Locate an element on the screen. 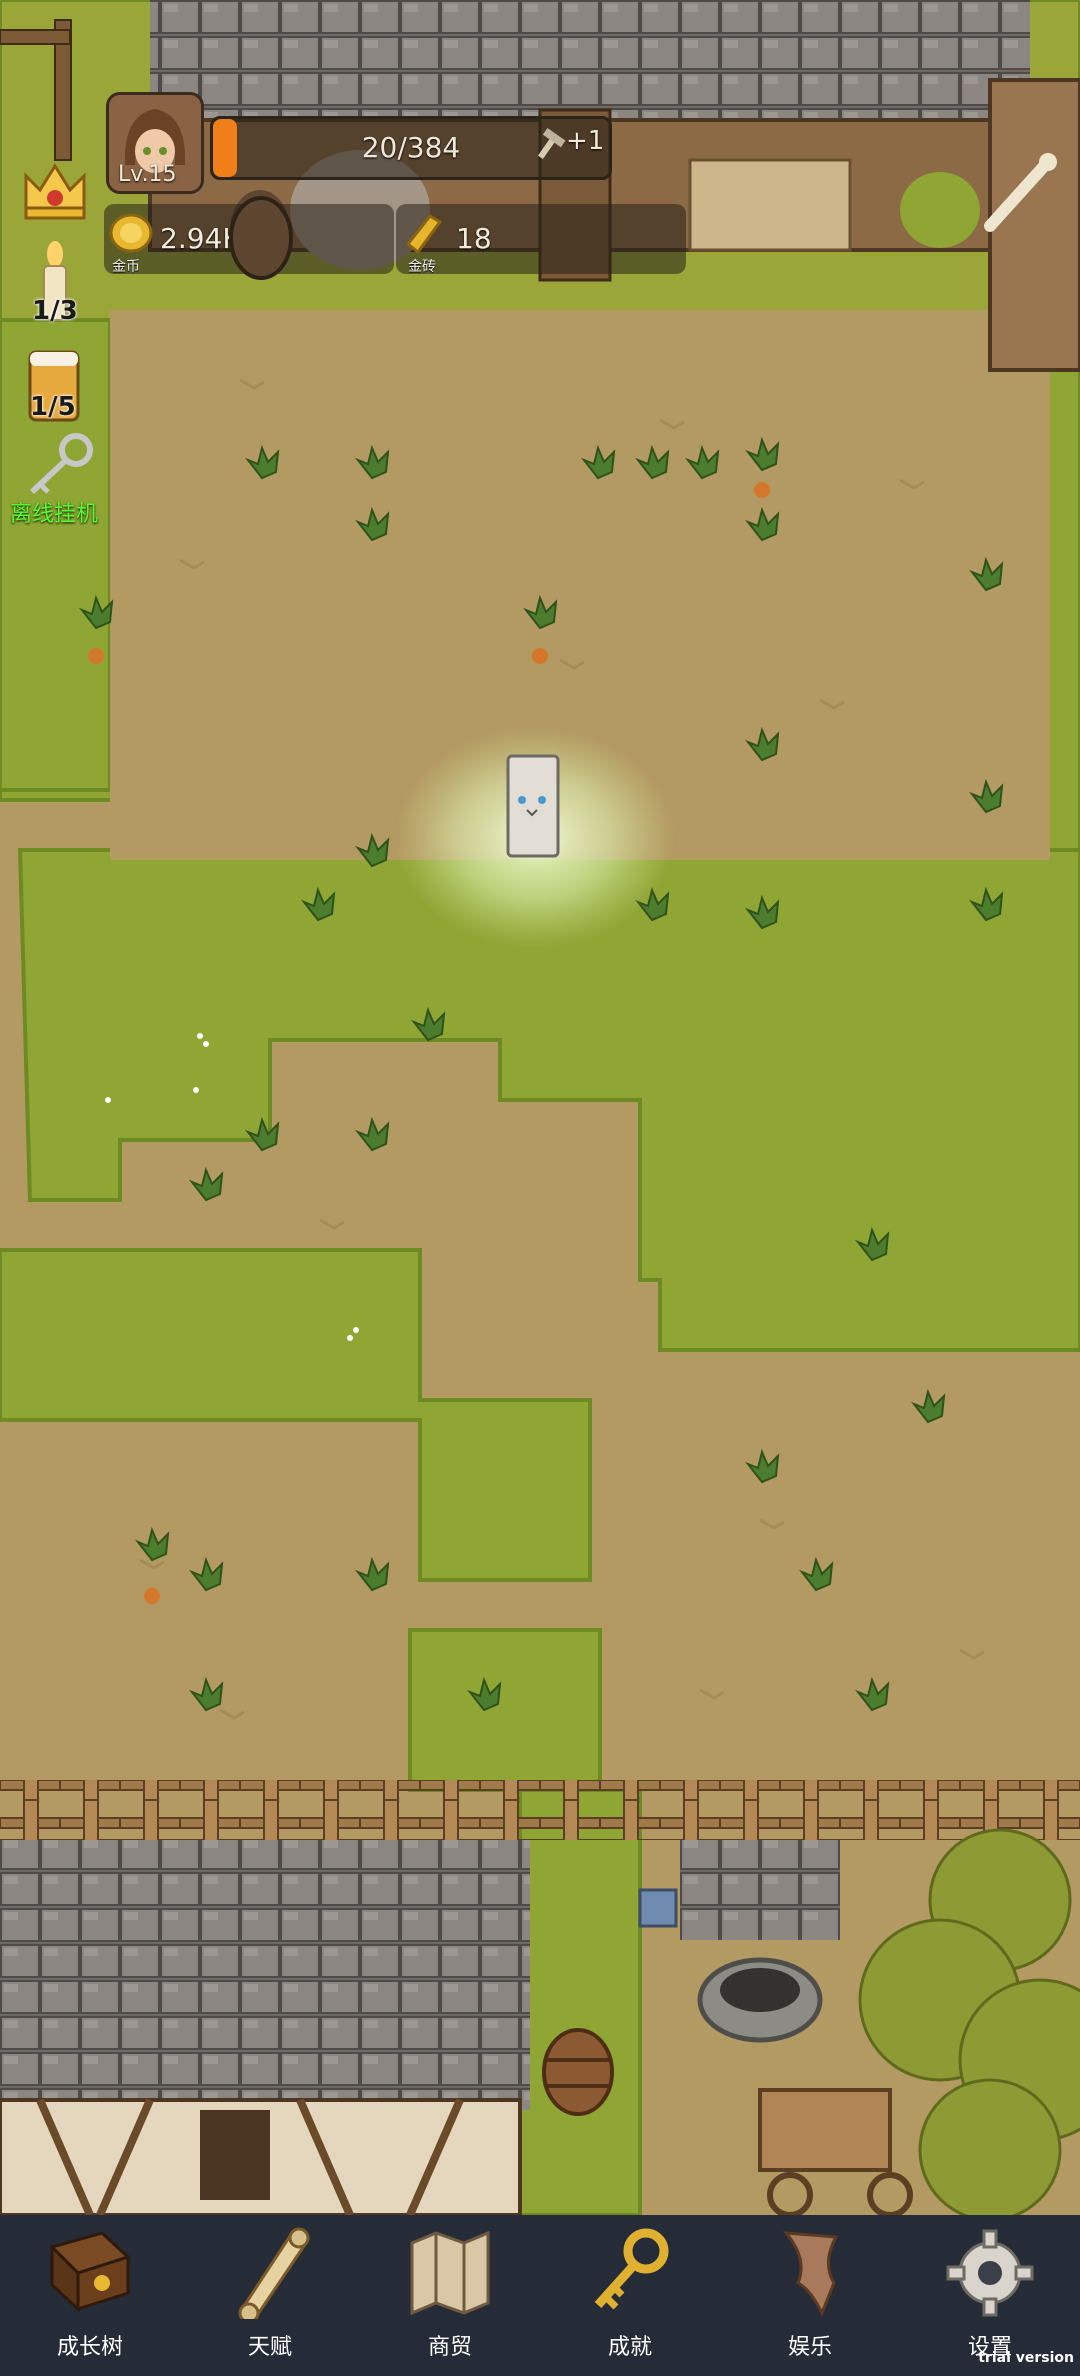 The height and width of the screenshot is (2376, 1080). gold-bar-icon is located at coordinates (424, 234).